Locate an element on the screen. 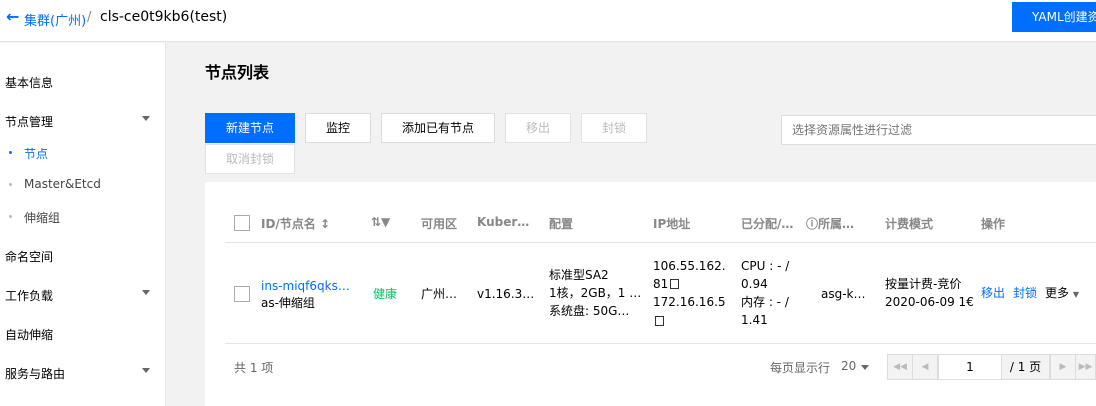 This screenshot has width=1096, height=406. cordon-button: 封锁 is located at coordinates (614, 128).